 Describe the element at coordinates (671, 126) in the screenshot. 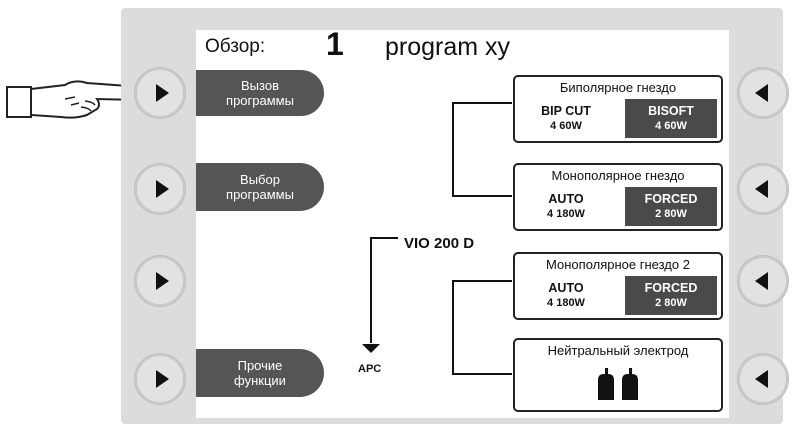

I see `right-value: 4 60W` at that location.